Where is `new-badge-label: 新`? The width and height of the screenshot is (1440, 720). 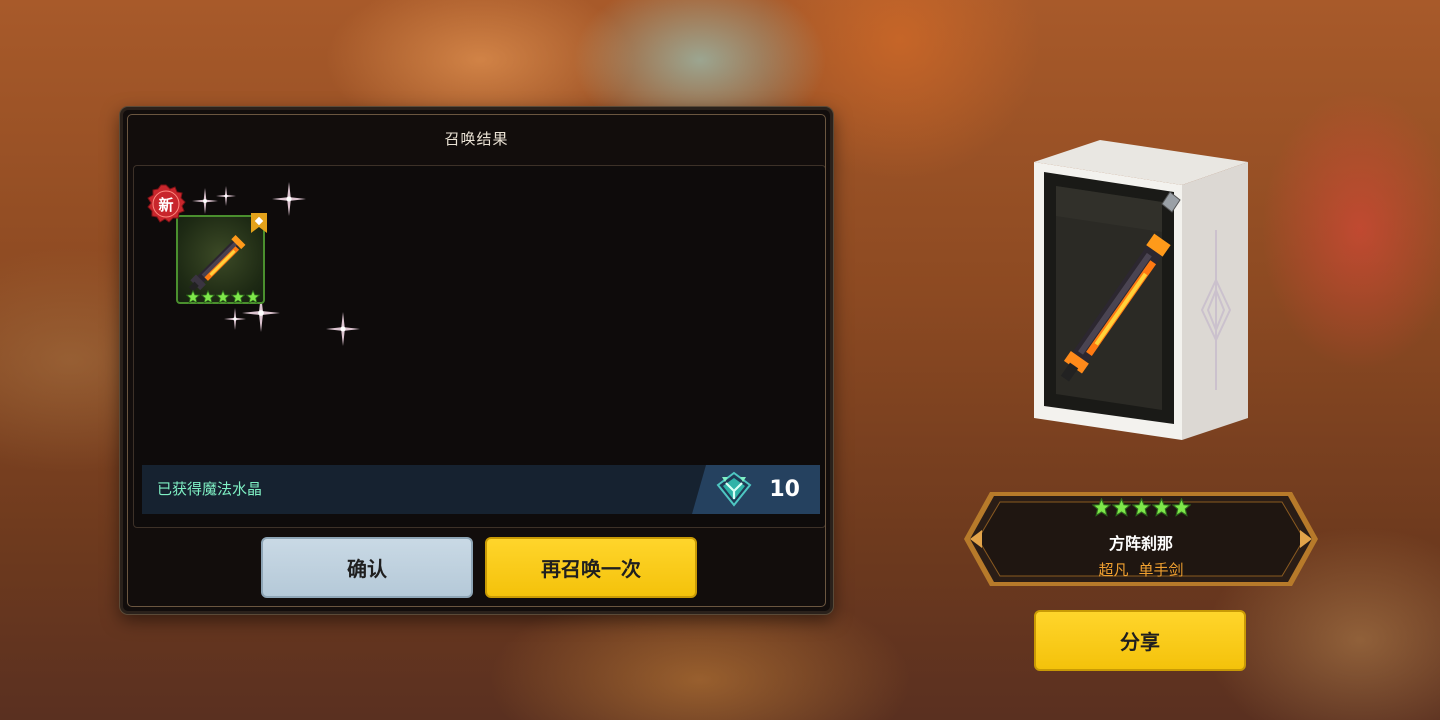
new-badge-label: 新 is located at coordinates (166, 204).